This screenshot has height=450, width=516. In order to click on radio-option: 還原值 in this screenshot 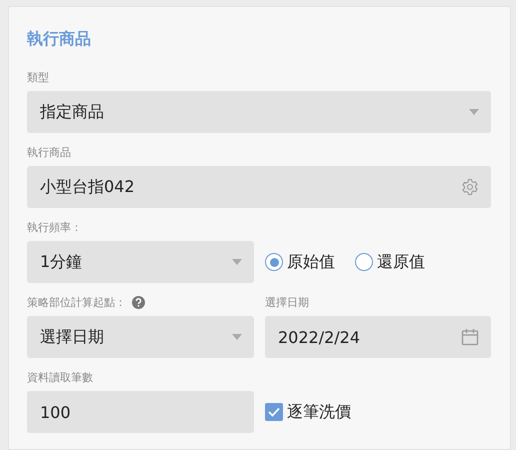, I will do `click(390, 262)`.